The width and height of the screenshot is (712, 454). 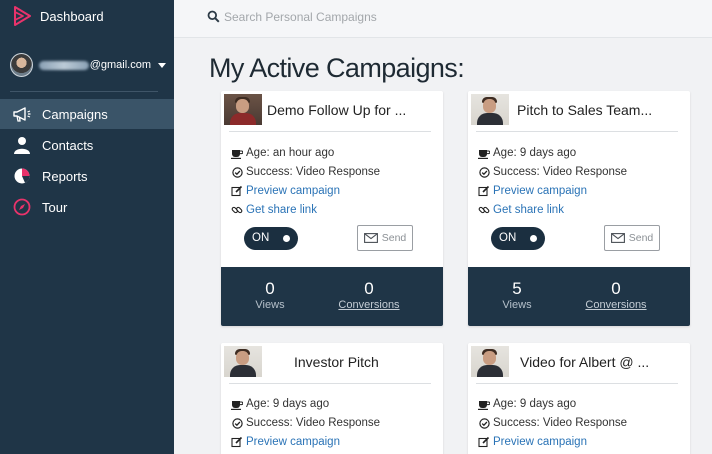 I want to click on brand-label: Dashboard, so click(x=72, y=16).